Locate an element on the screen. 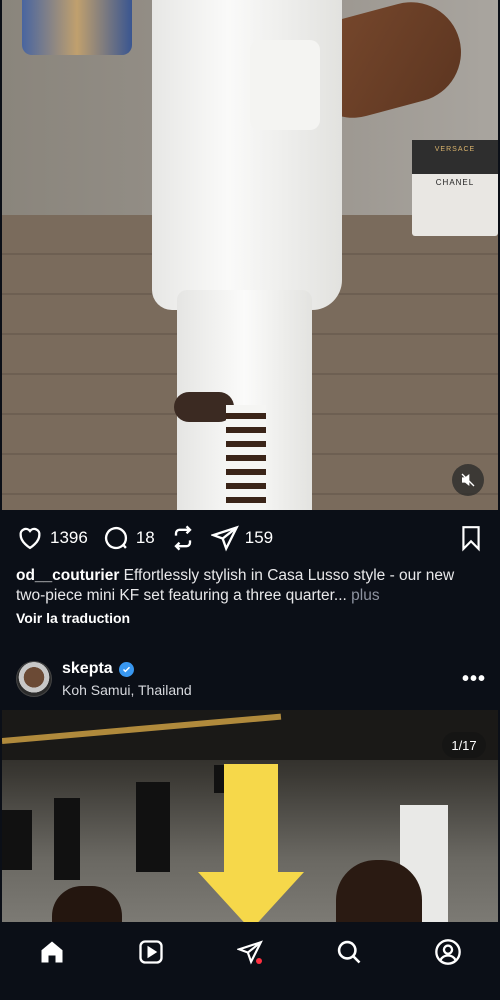  nav-profile is located at coordinates (448, 952).